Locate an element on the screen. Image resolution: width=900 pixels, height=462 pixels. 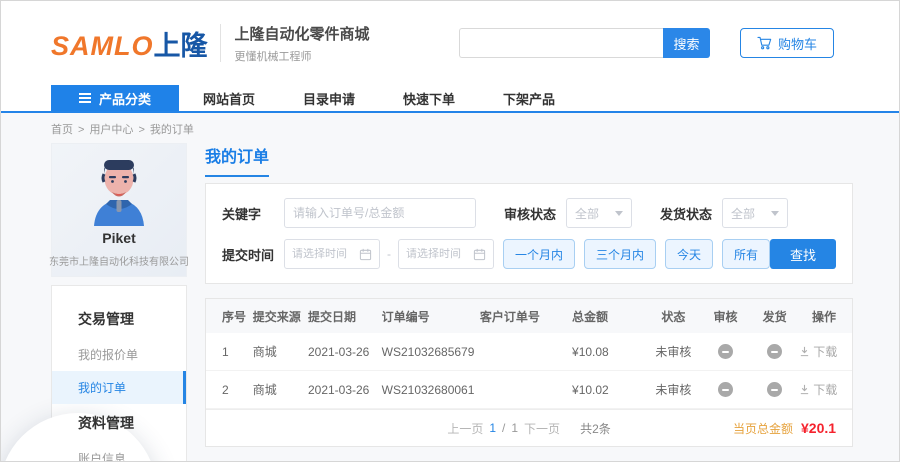
sidebar-menu: 交易管理 我的报价单 我的订单 资料管理 账户信息 地址管理 is located at coordinates (119, 373).